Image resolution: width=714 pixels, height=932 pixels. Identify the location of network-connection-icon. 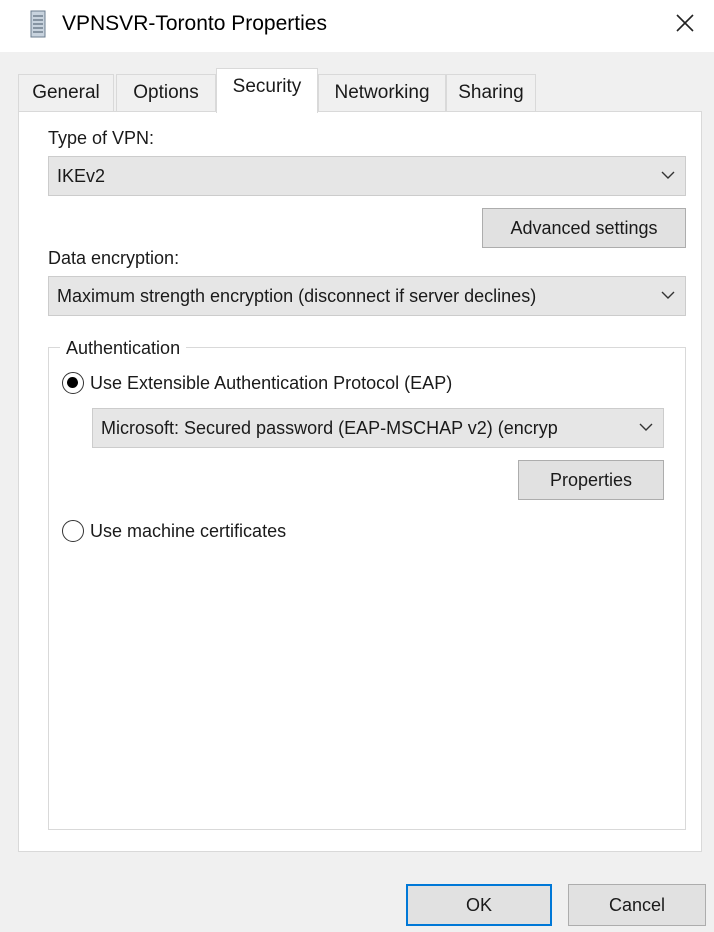
(38, 24).